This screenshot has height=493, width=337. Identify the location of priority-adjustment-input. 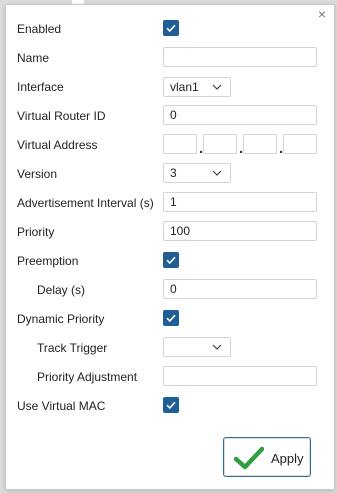
(240, 376).